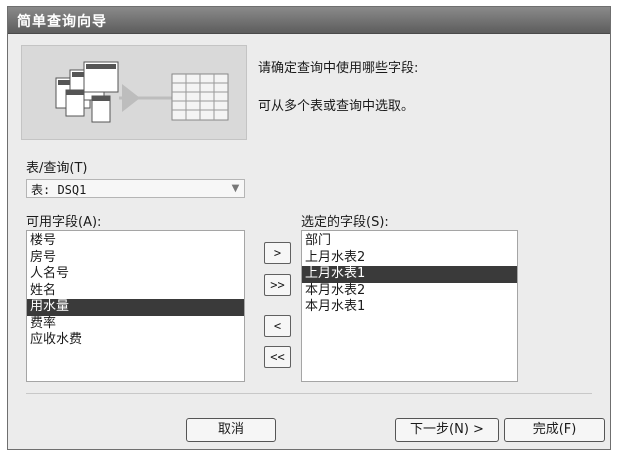  What do you see at coordinates (235, 188) in the screenshot?
I see `chevron-down-icon: ▼` at bounding box center [235, 188].